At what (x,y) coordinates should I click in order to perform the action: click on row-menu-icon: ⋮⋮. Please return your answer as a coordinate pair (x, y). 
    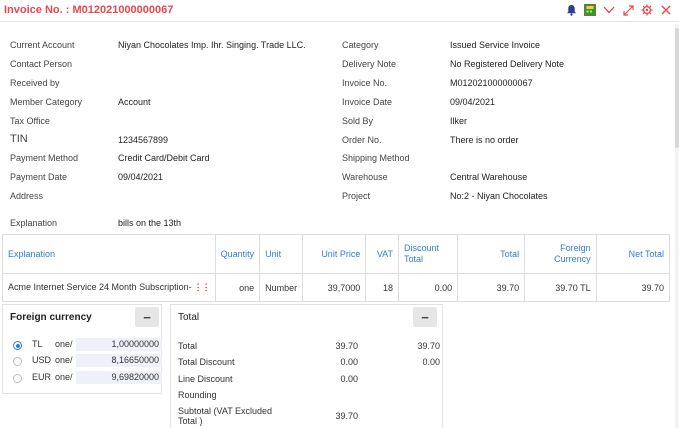
    Looking at the image, I should click on (202, 287).